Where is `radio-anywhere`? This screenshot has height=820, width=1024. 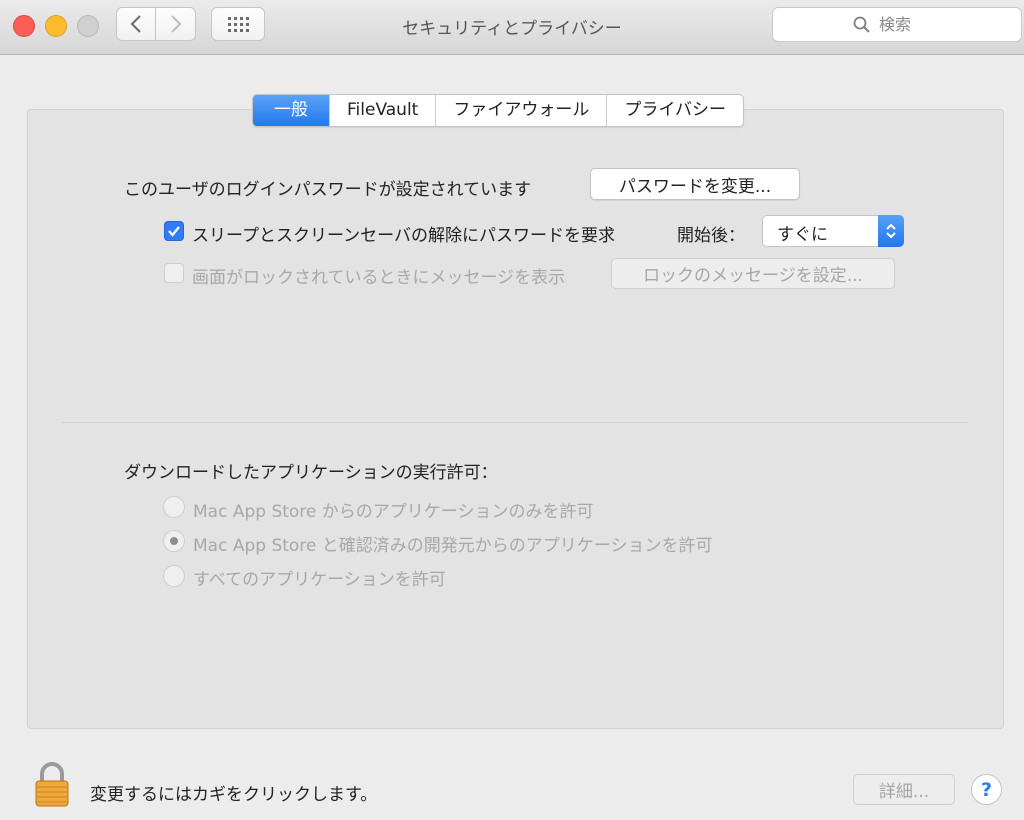 radio-anywhere is located at coordinates (174, 576).